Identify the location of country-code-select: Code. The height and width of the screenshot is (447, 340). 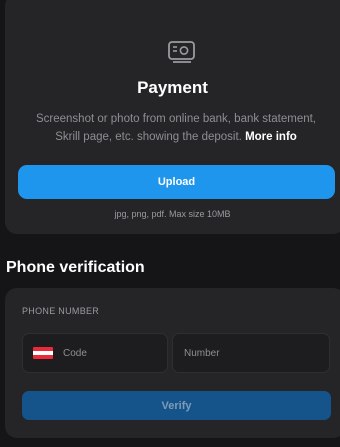
(95, 353).